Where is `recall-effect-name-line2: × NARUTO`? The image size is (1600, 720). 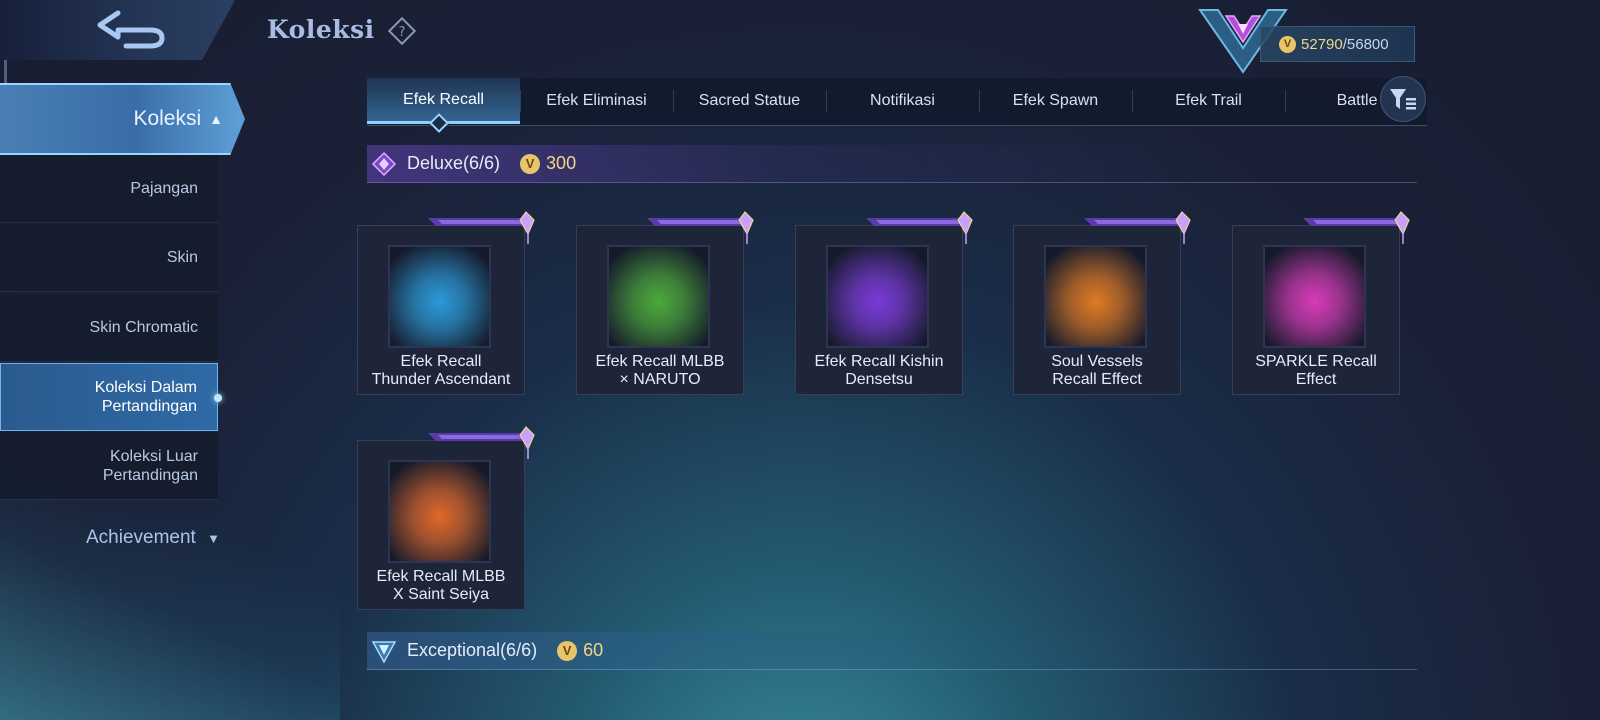 recall-effect-name-line2: × NARUTO is located at coordinates (660, 379).